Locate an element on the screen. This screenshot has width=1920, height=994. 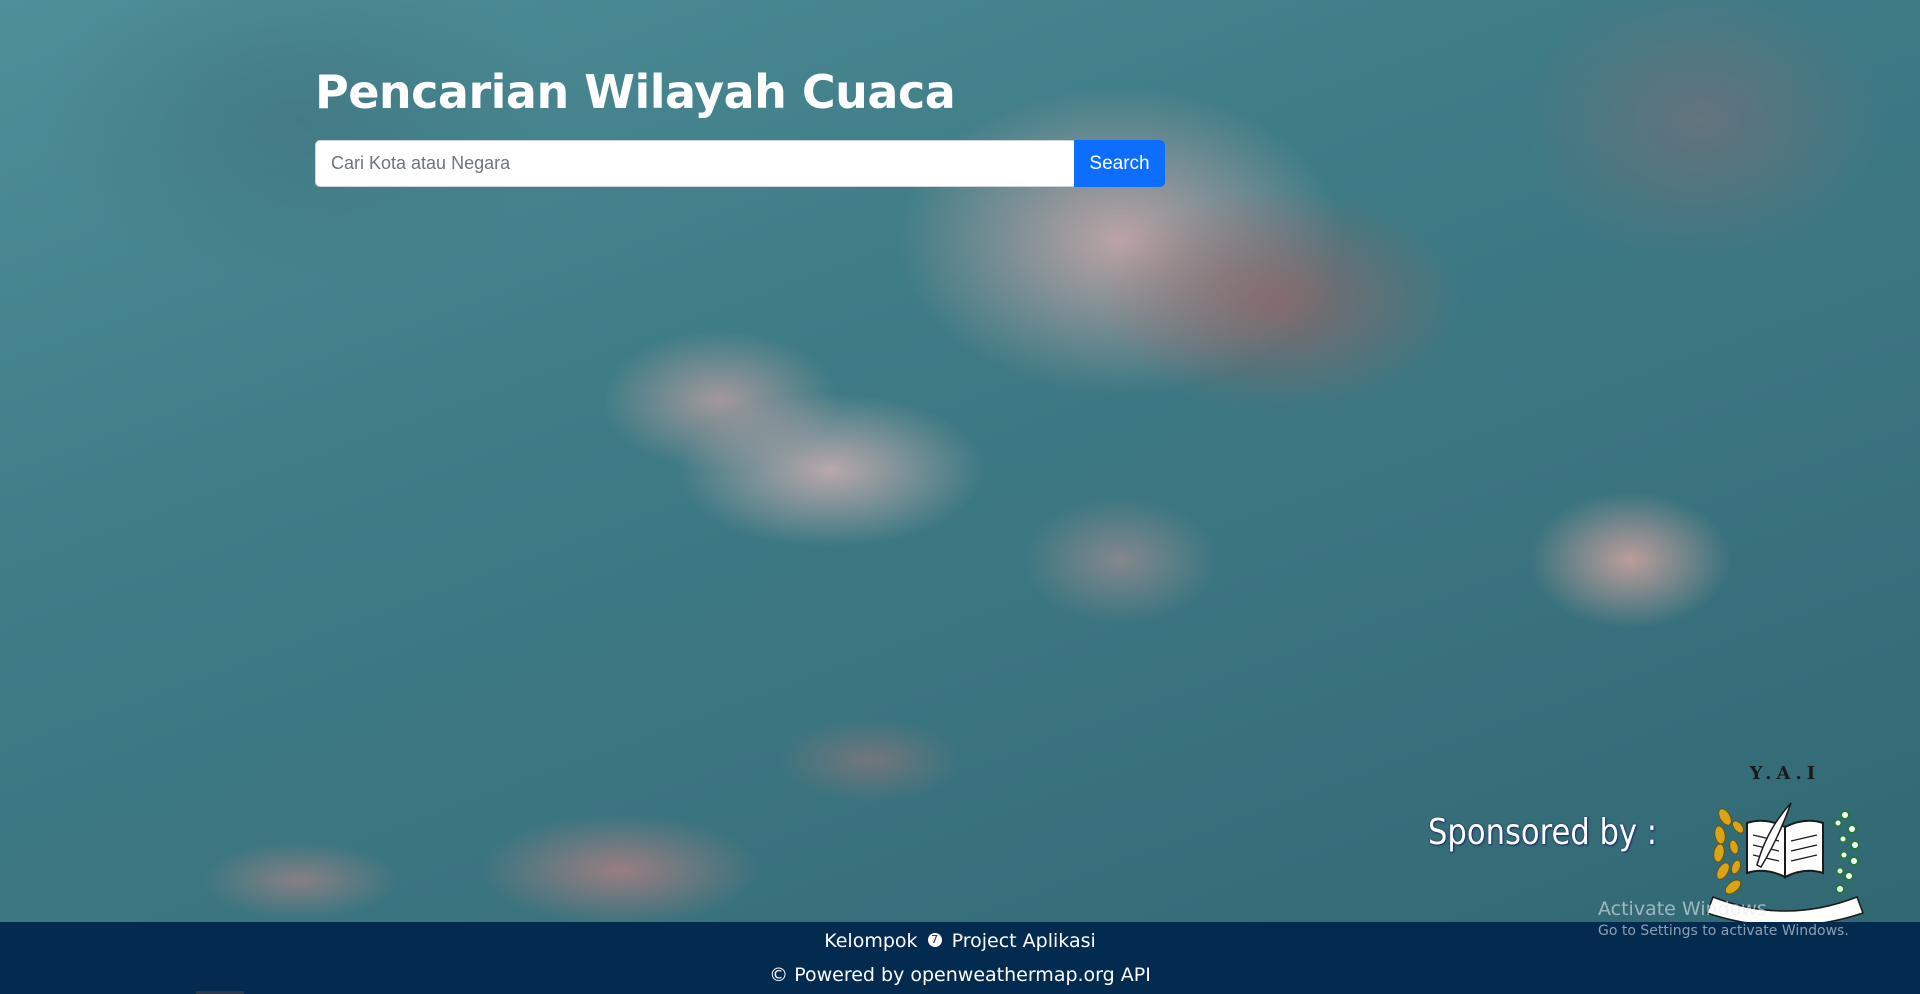
search-bar: Search is located at coordinates (740, 163).